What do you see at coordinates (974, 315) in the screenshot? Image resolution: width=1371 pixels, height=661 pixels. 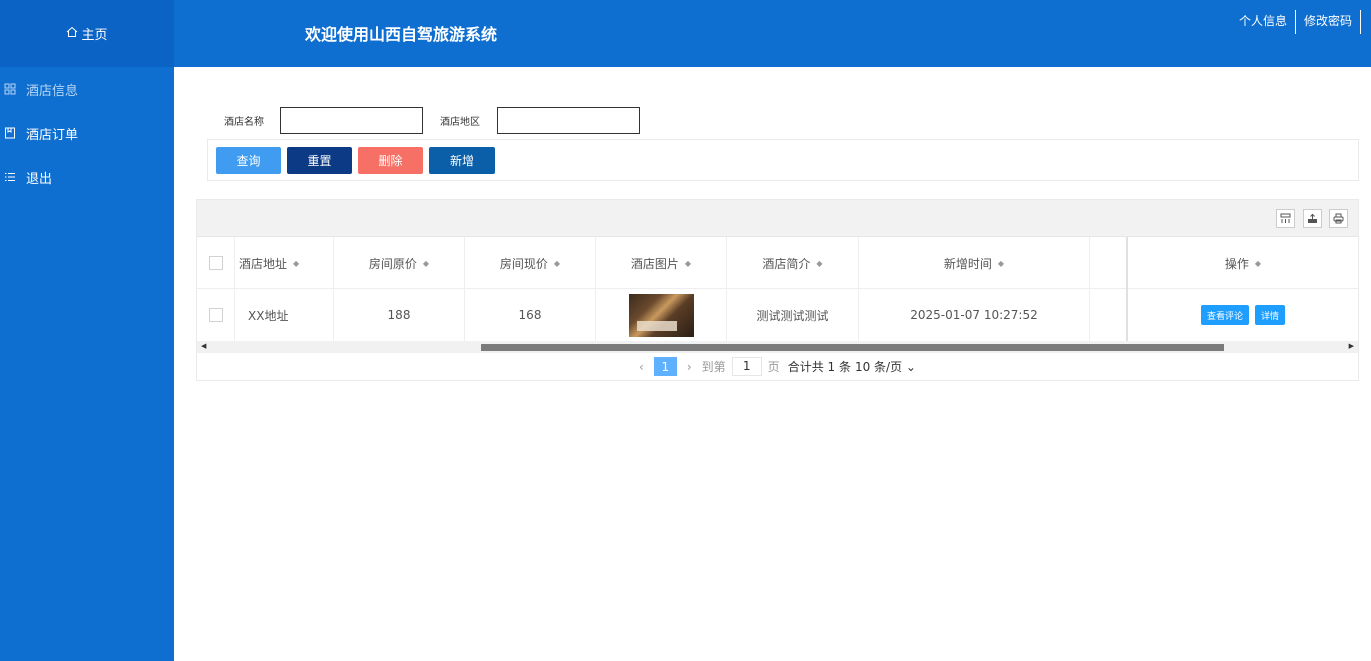 I see `time-cell: 2025-01-07 10:27:52` at bounding box center [974, 315].